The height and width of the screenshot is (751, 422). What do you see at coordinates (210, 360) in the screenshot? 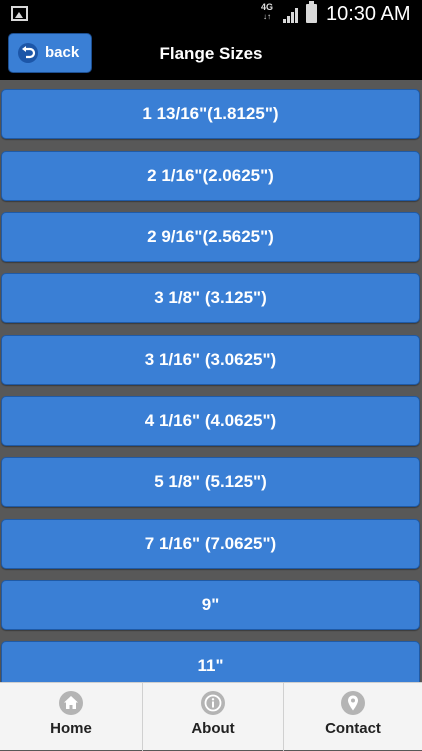
I see `flange-size-button: 3 1/16" (3.0625")` at bounding box center [210, 360].